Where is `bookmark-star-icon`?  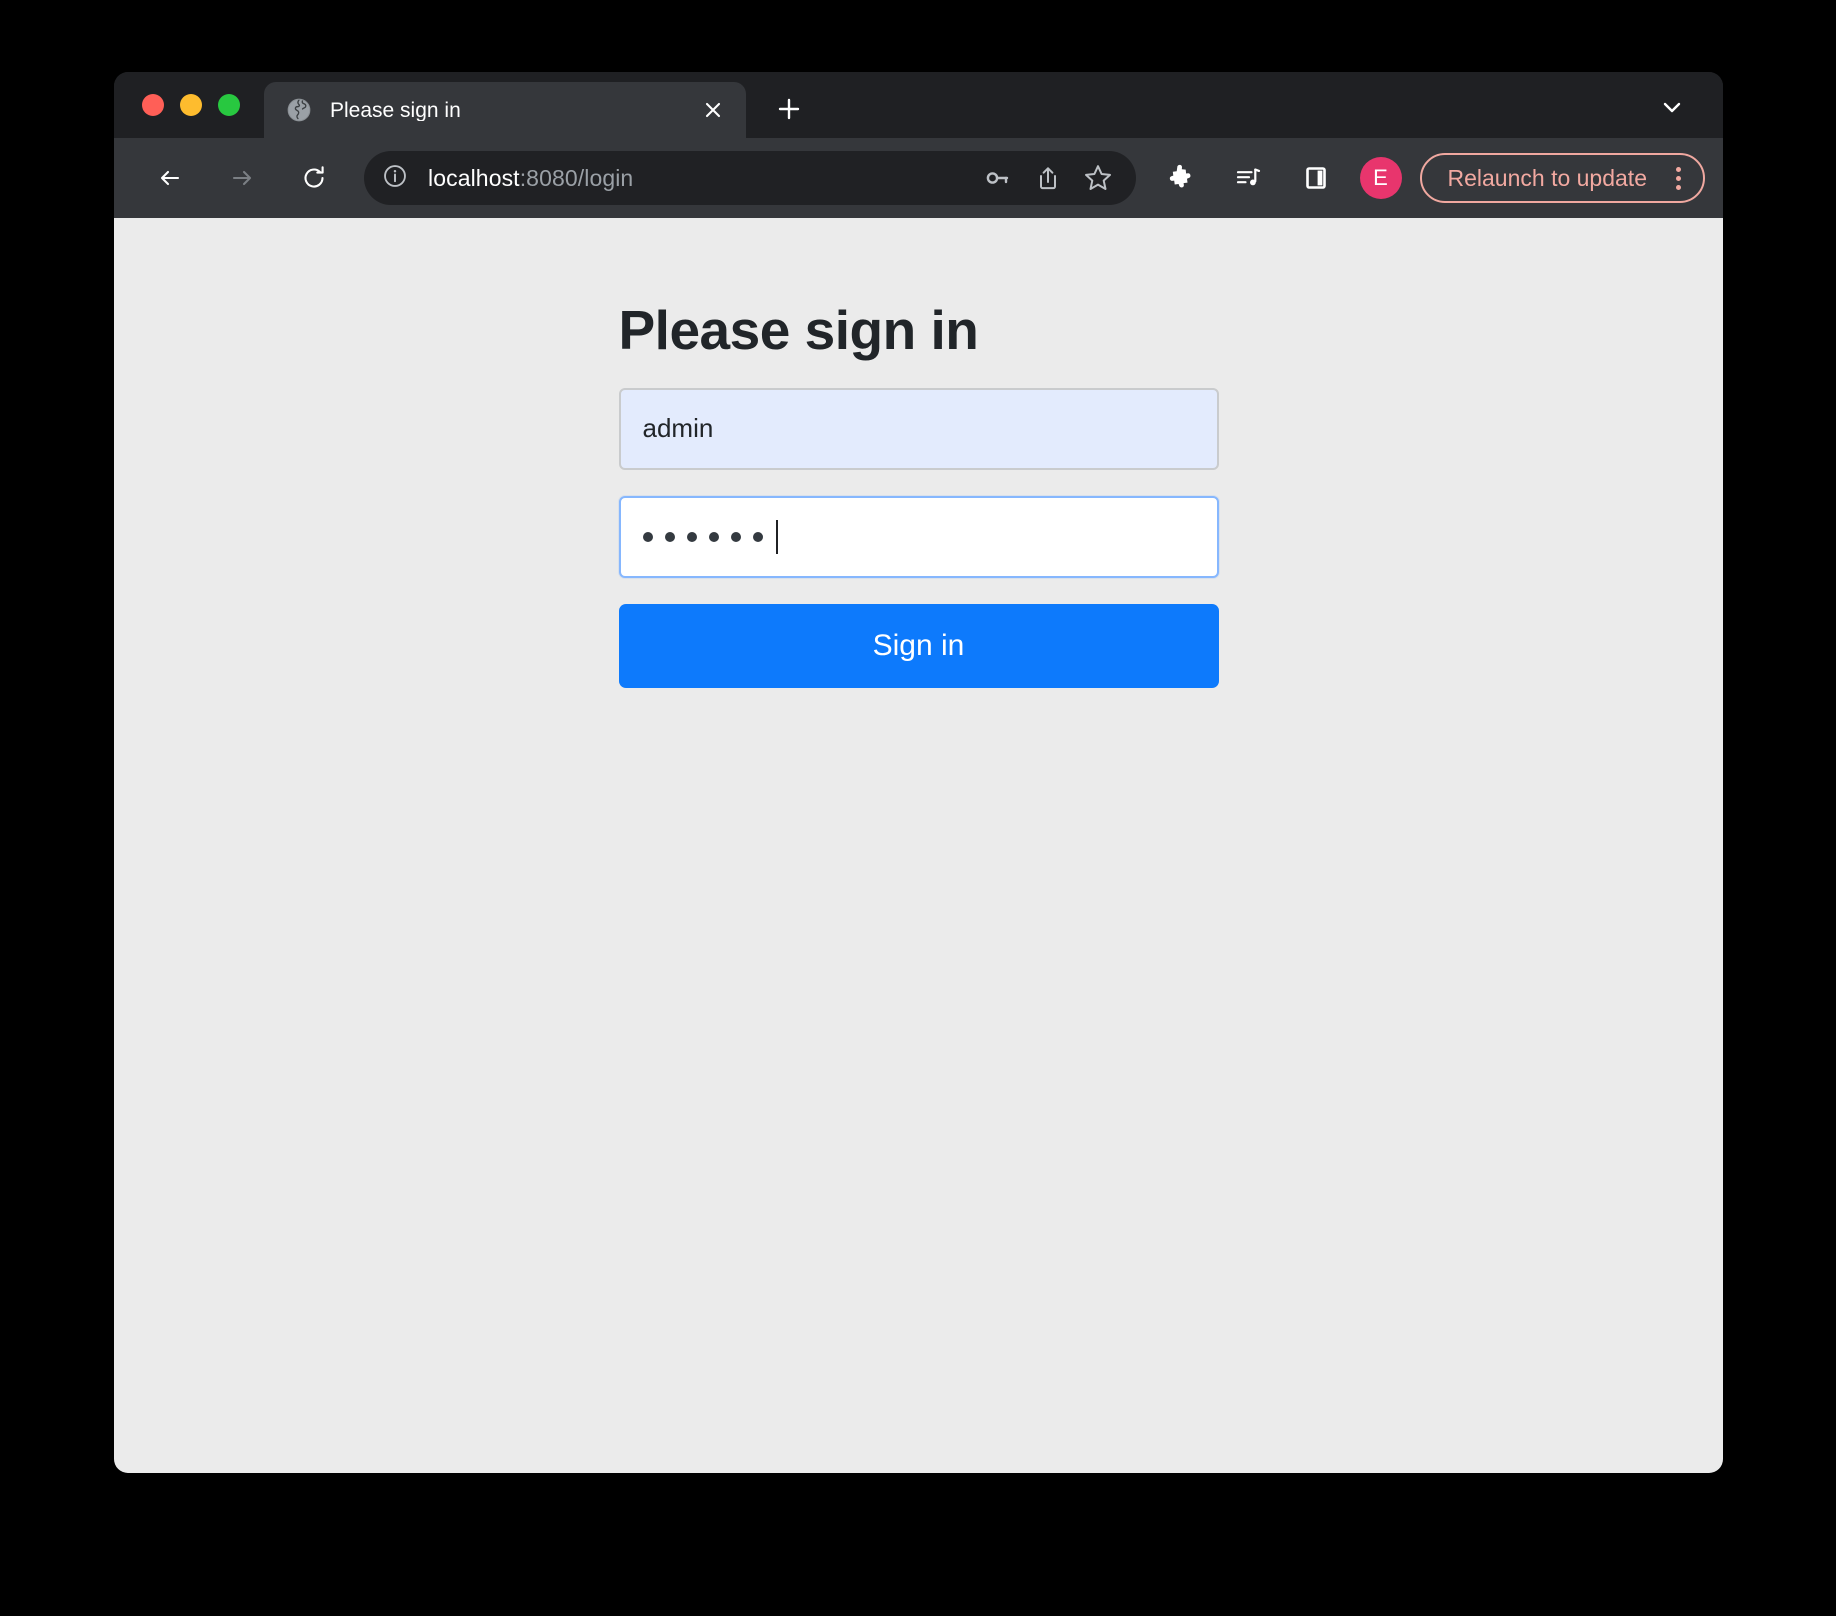 bookmark-star-icon is located at coordinates (1098, 178).